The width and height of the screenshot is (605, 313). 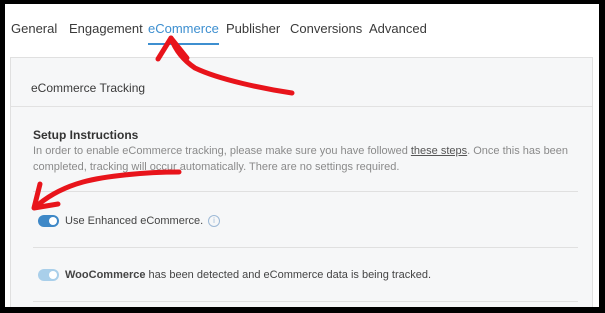 I want to click on woocommerce-toggle, so click(x=48, y=275).